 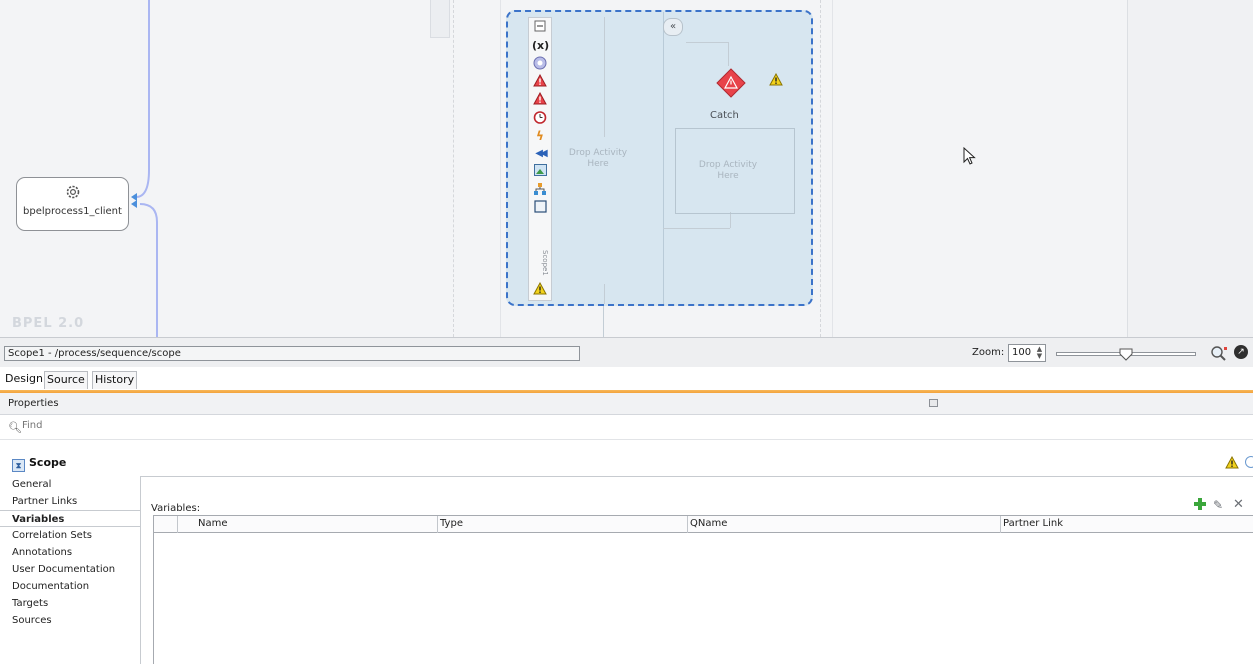 I want to click on nav-item-correlation-sets: Correlation Sets, so click(x=70, y=535).